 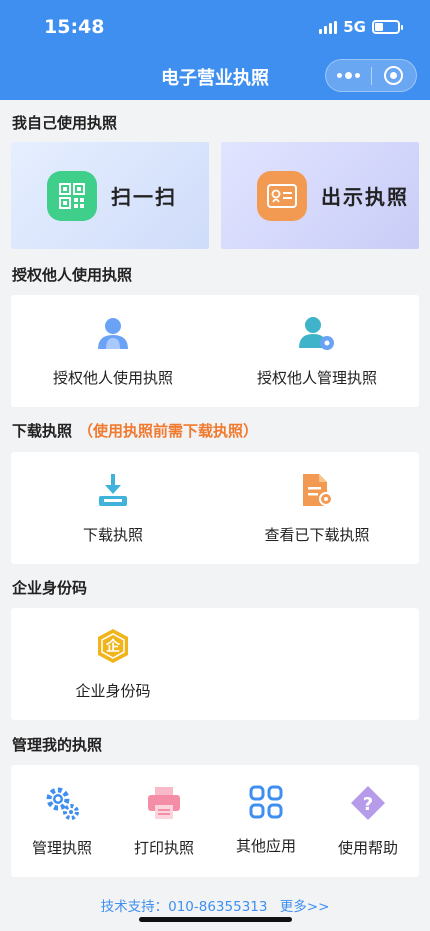 What do you see at coordinates (367, 848) in the screenshot?
I see `help-label: 使用帮助` at bounding box center [367, 848].